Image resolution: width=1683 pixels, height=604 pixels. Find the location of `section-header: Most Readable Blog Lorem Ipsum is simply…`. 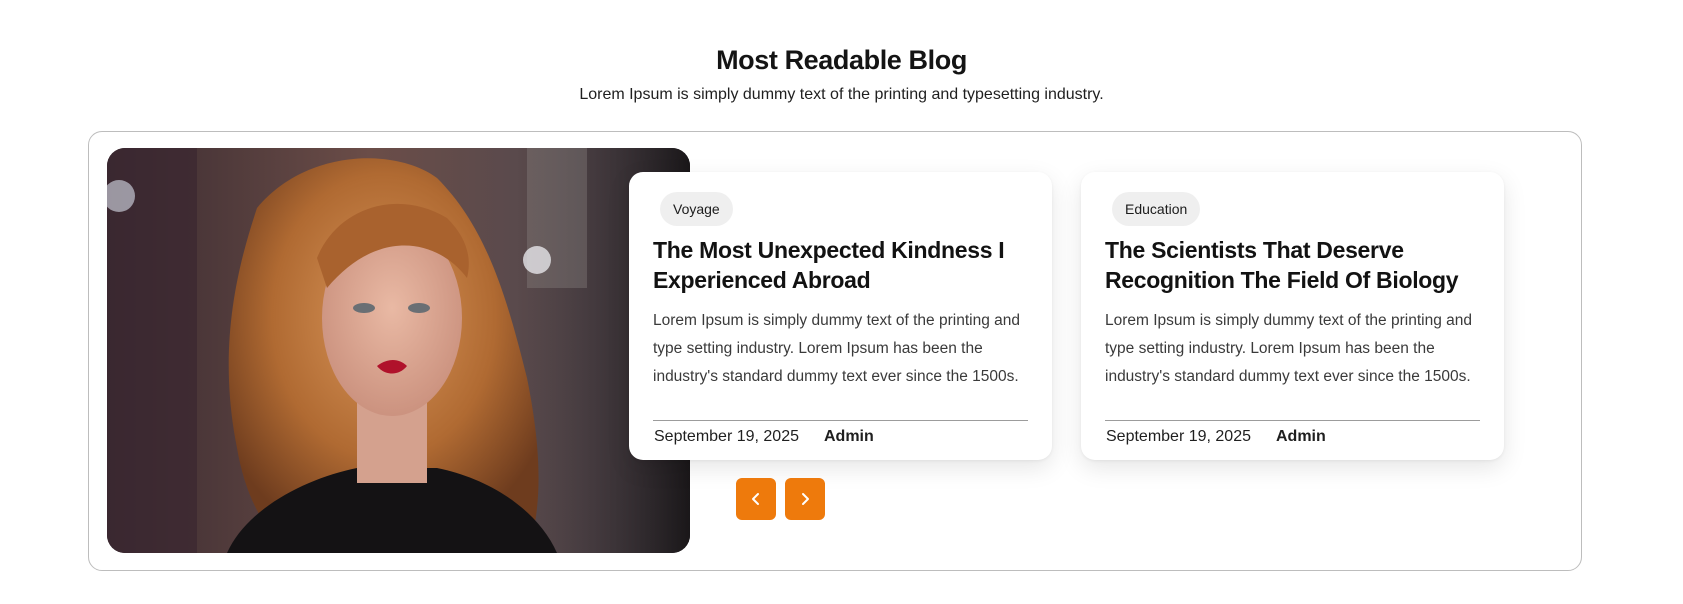

section-header: Most Readable Blog Lorem Ipsum is simply… is located at coordinates (841, 73).